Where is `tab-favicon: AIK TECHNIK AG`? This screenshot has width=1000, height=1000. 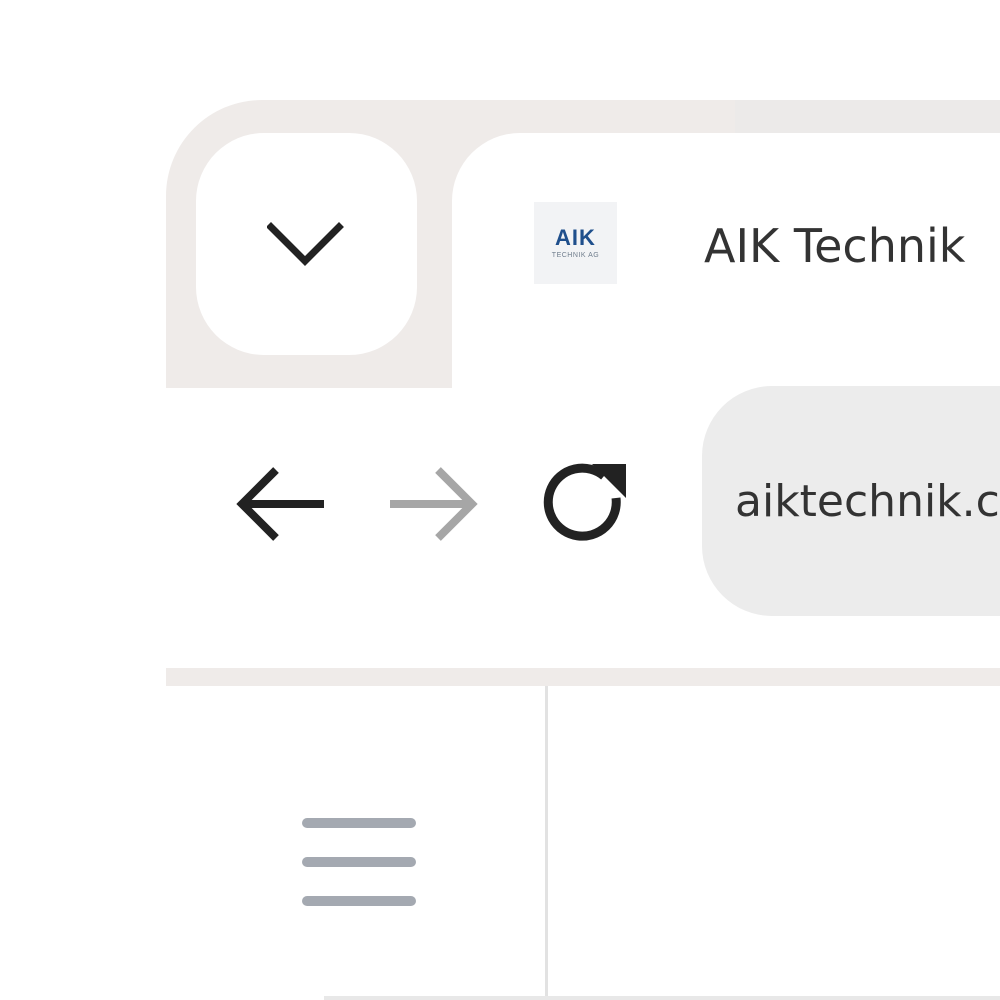 tab-favicon: AIK TECHNIK AG is located at coordinates (575, 243).